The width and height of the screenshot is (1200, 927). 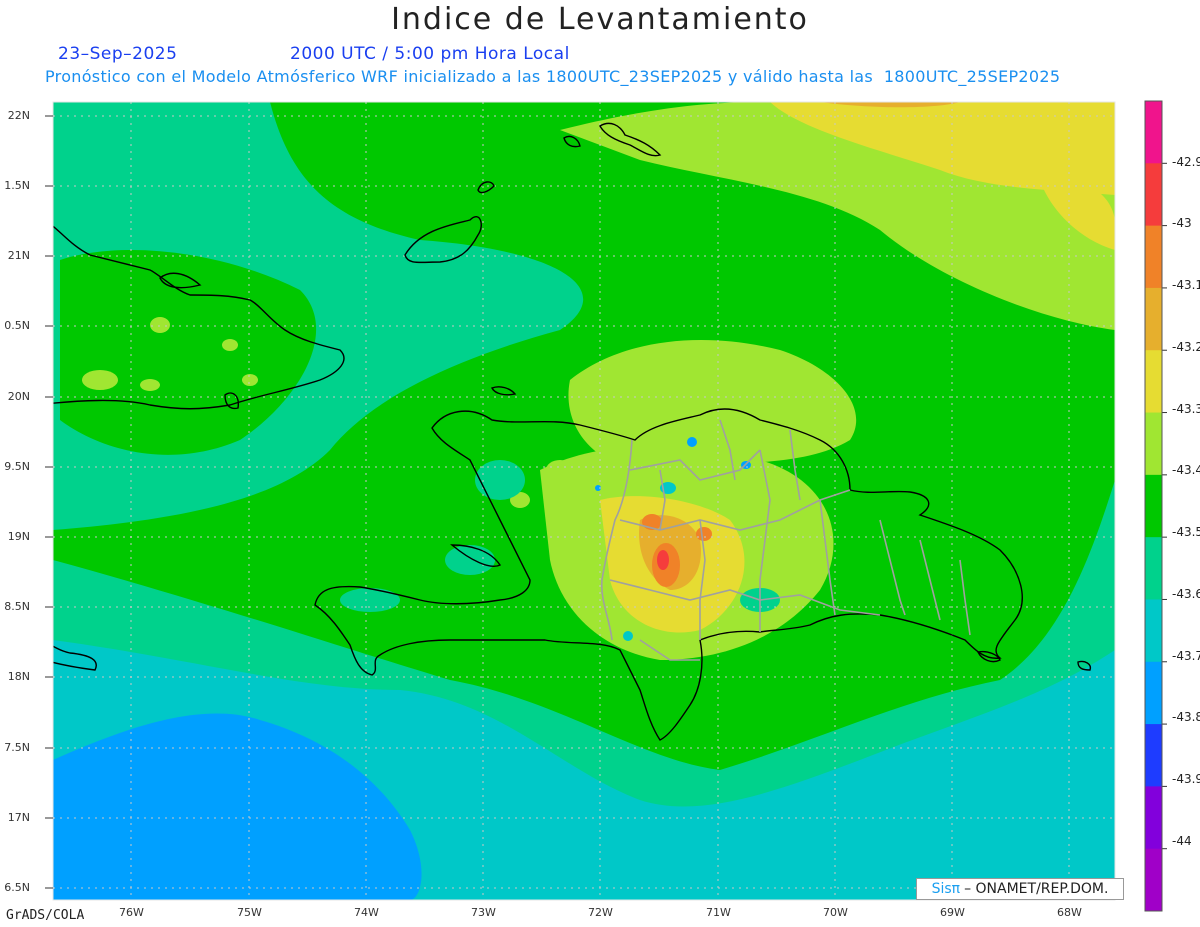 What do you see at coordinates (600, 912) in the screenshot?
I see `lon-label: 72W` at bounding box center [600, 912].